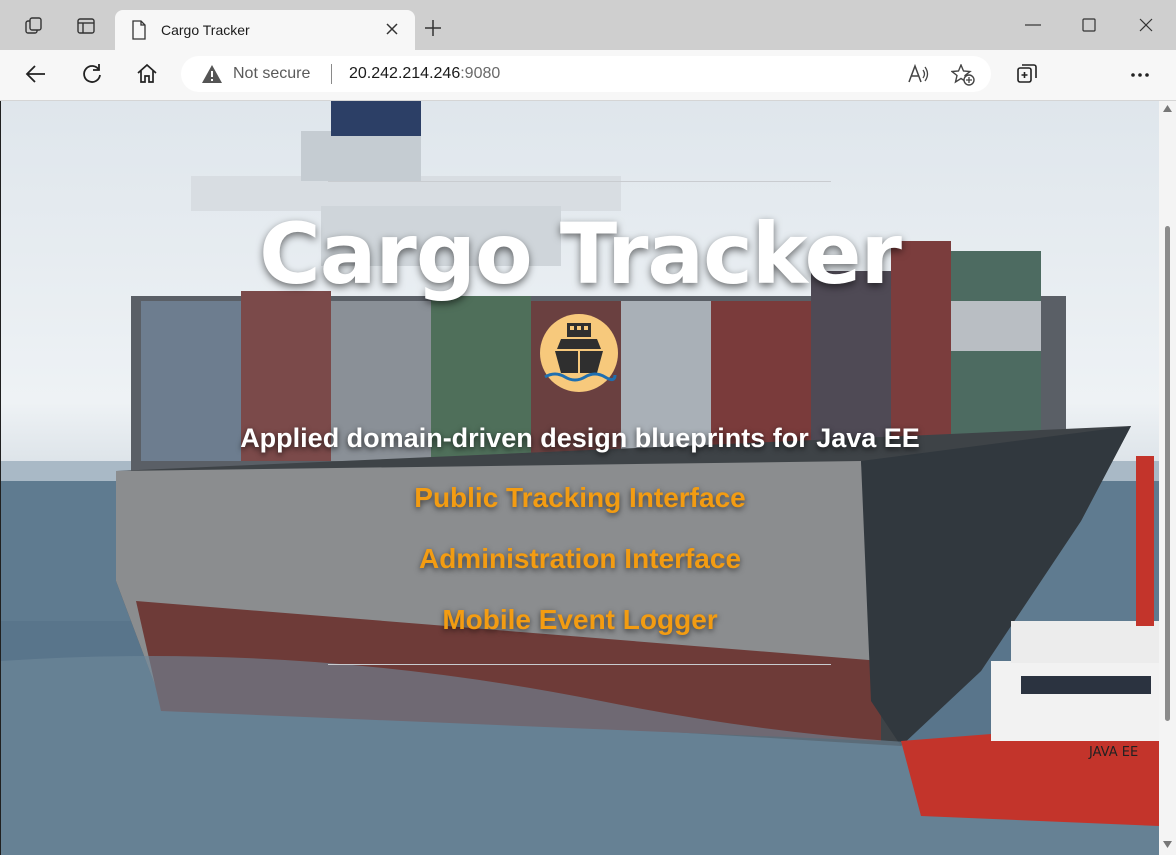 This screenshot has width=1176, height=855. What do you see at coordinates (392, 29) in the screenshot?
I see `close-tab-icon` at bounding box center [392, 29].